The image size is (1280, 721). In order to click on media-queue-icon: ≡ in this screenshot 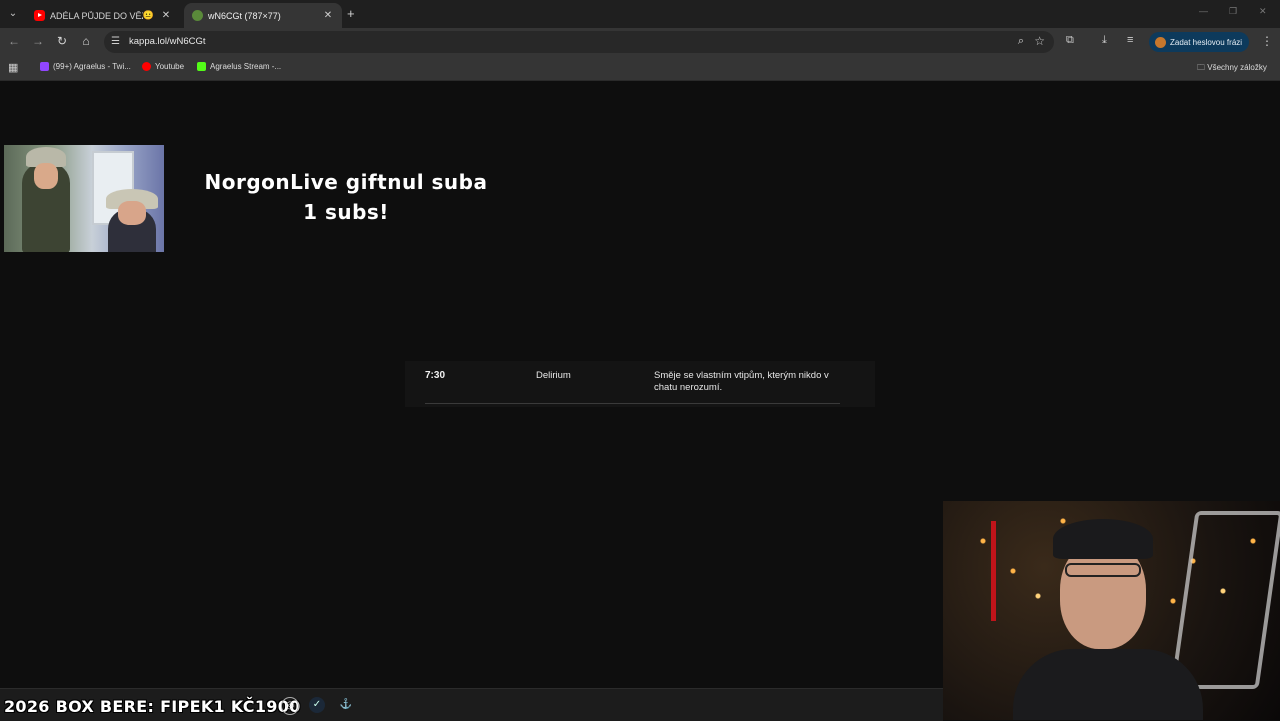, I will do `click(1130, 40)`.